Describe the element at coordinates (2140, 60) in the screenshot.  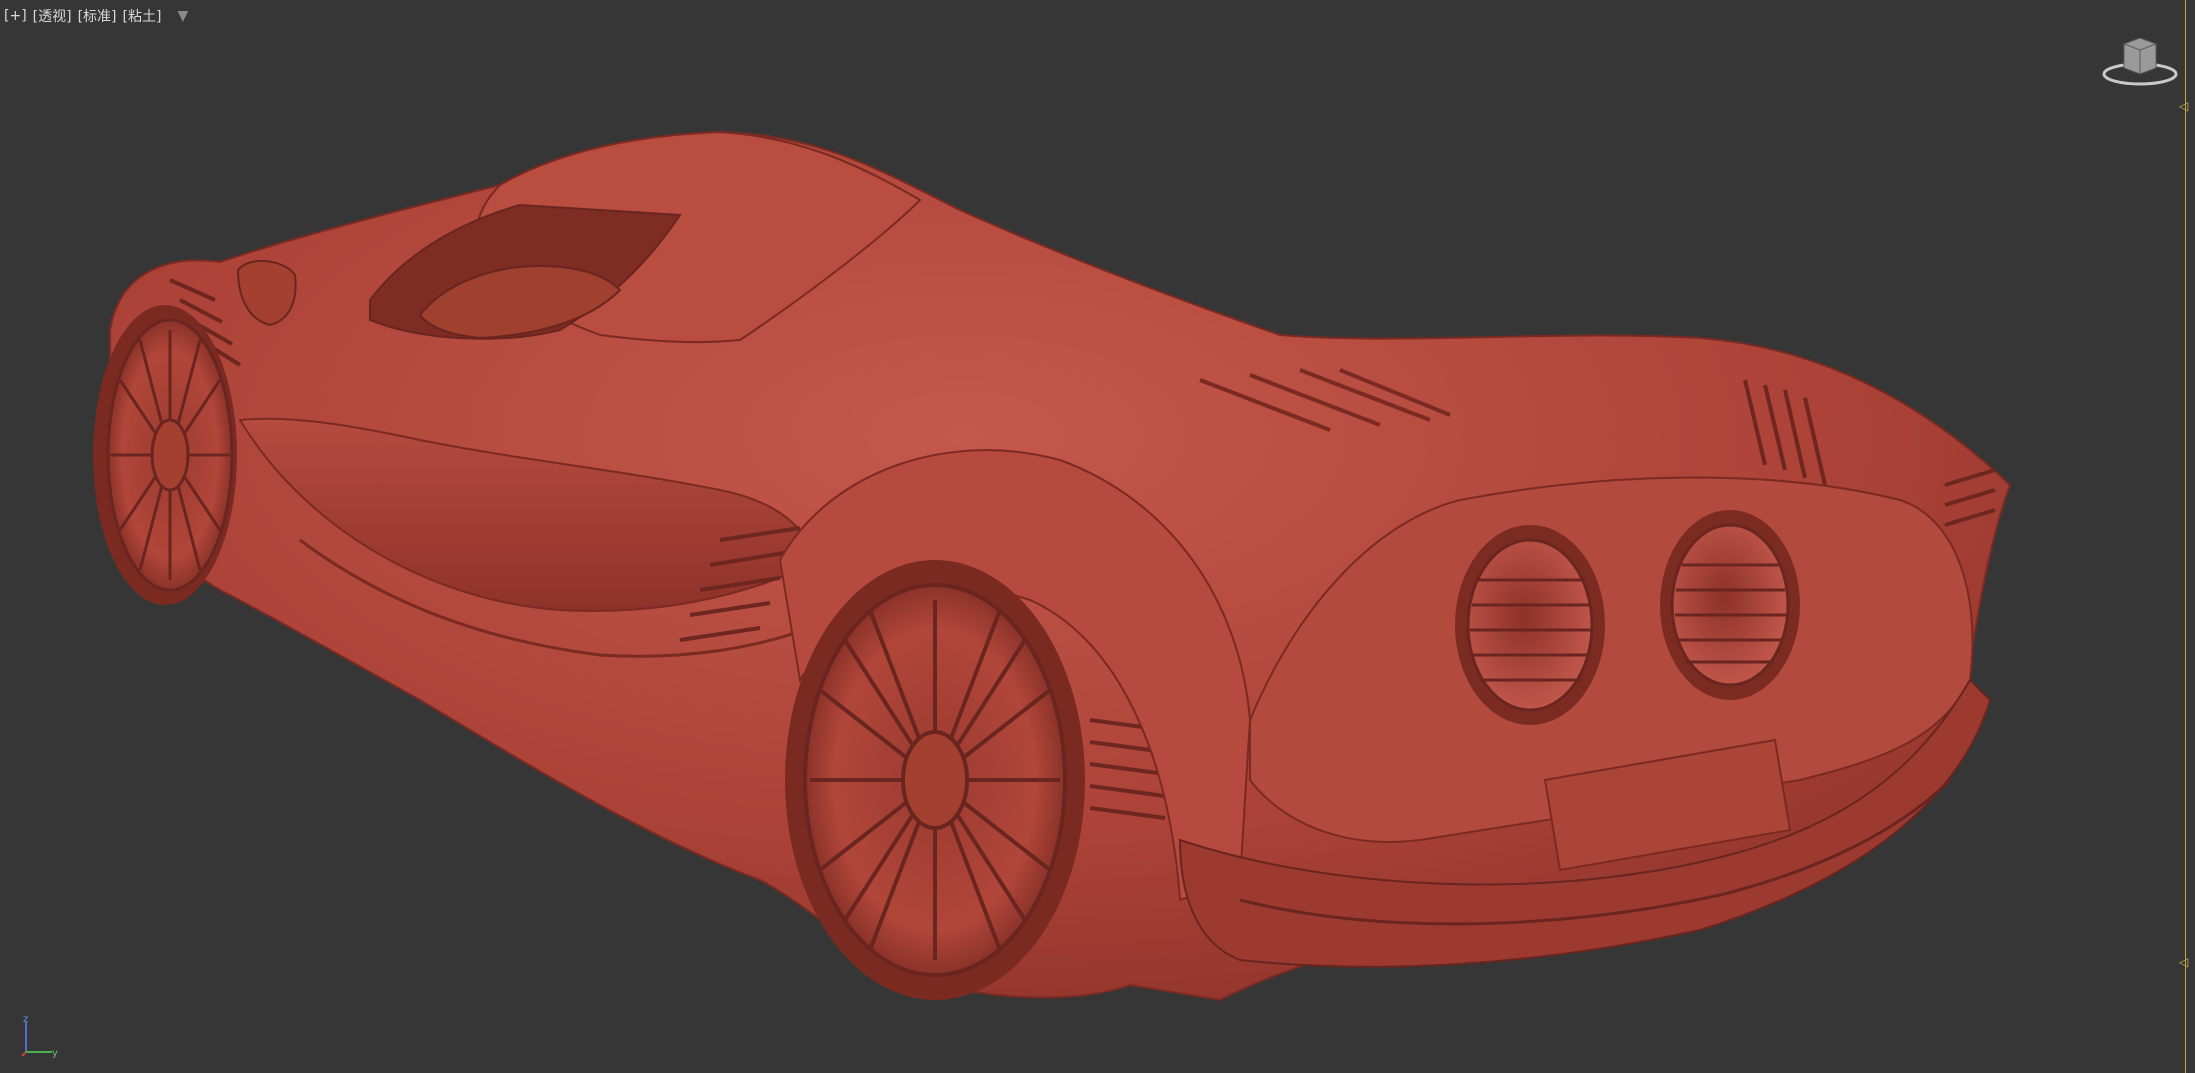
I see `viewcube-icon` at that location.